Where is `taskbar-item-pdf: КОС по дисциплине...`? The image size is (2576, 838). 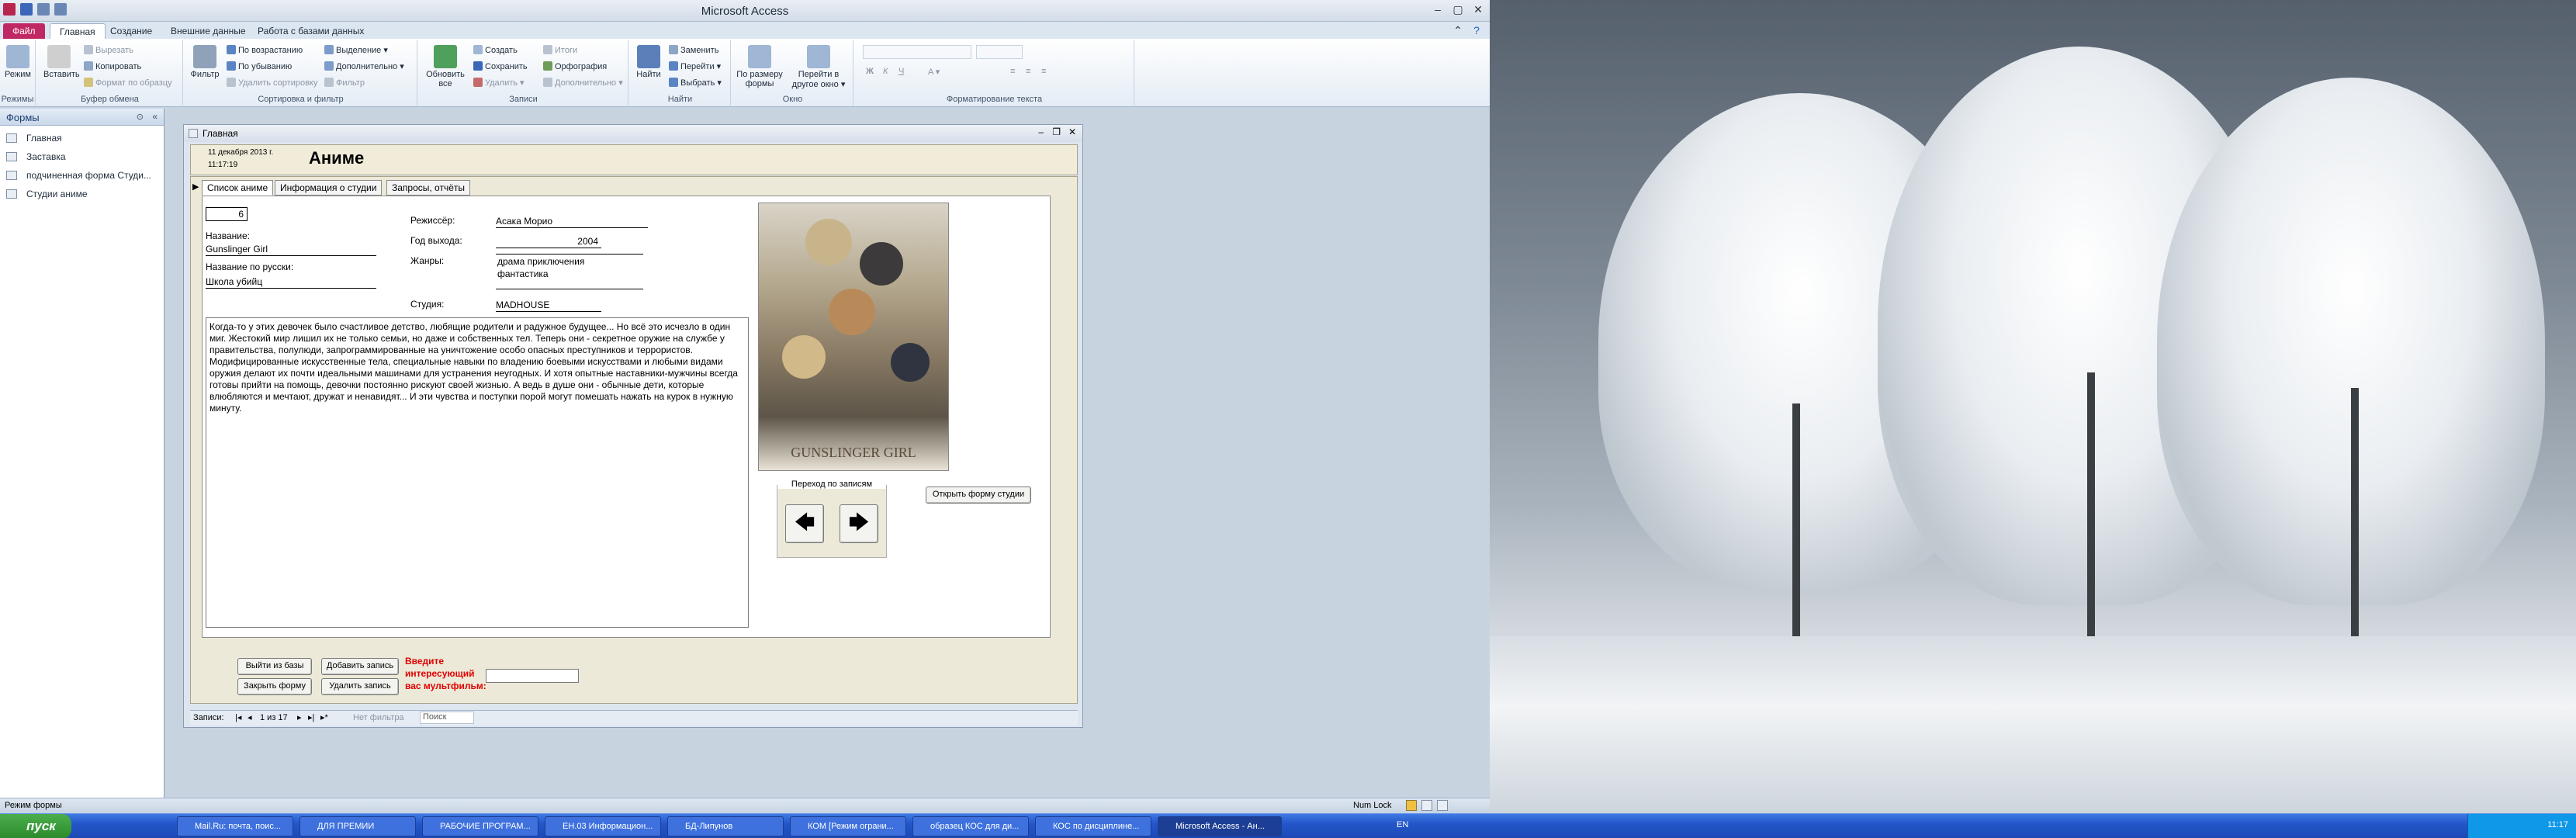
taskbar-item-pdf: КОС по дисциплине... is located at coordinates (1093, 826).